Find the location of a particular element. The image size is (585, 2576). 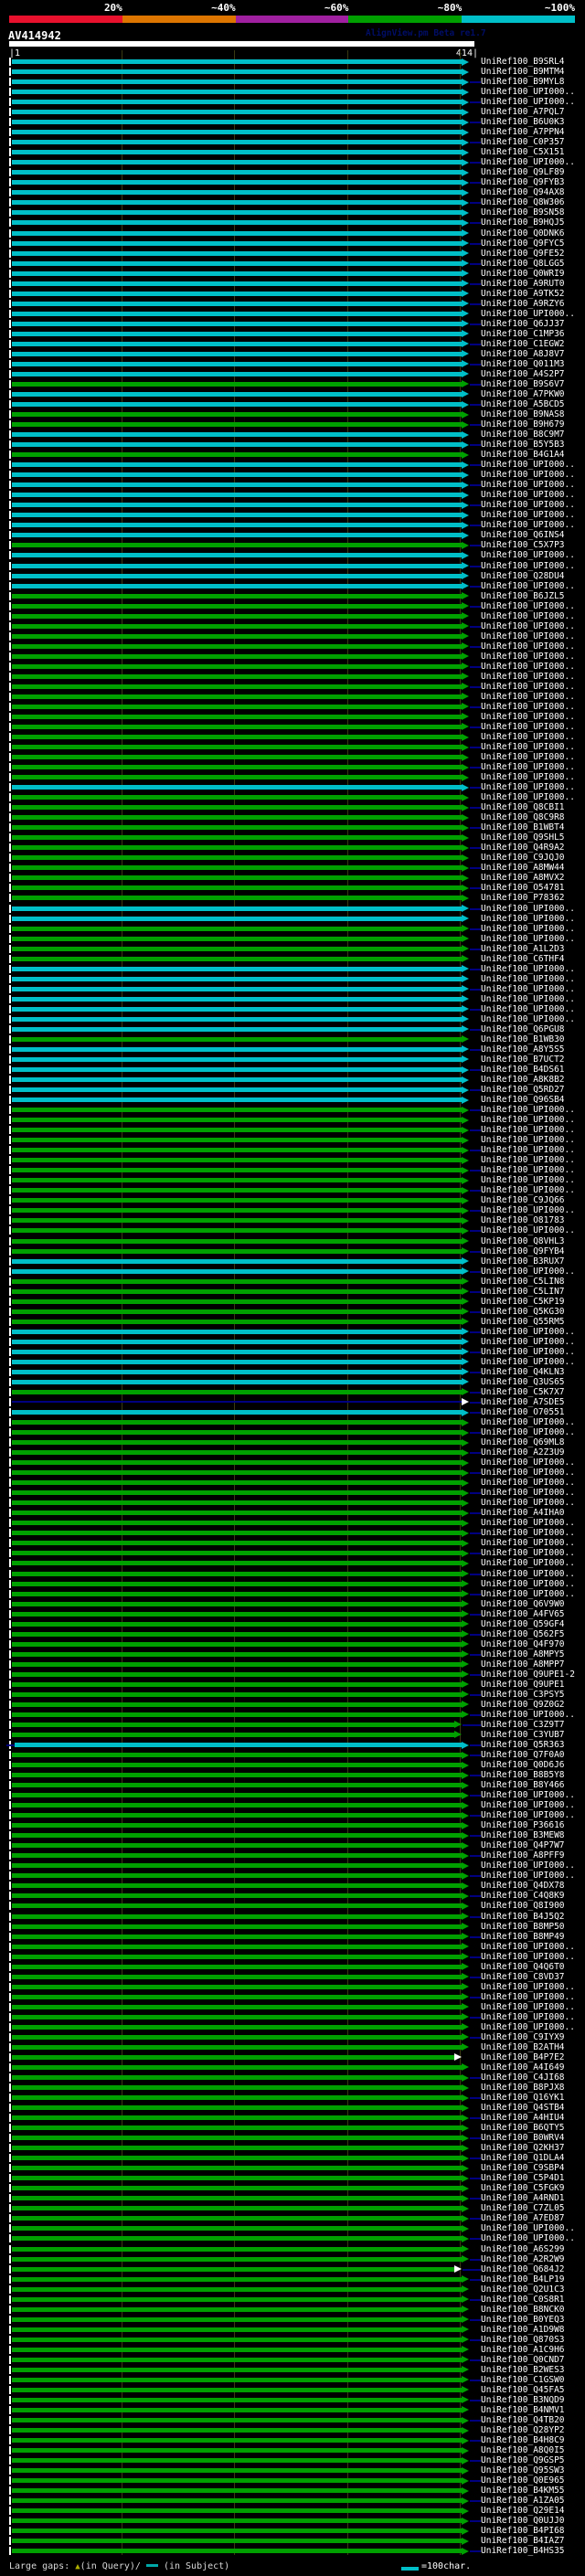

hit-row: UniRef100_O54781 is located at coordinates (293, 888).